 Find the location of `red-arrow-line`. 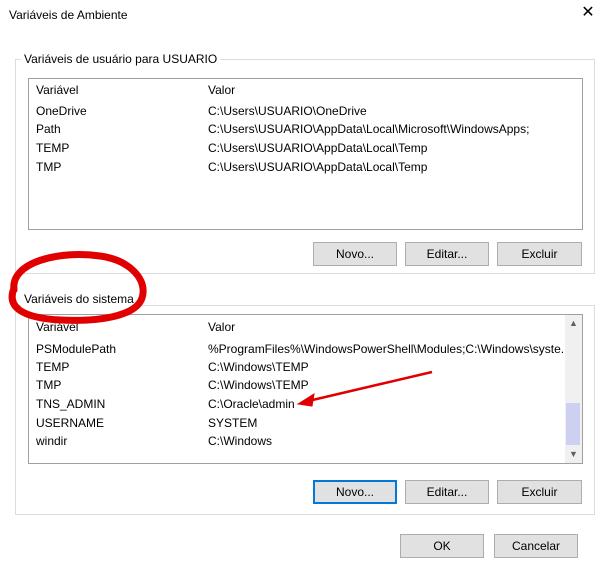

red-arrow-line is located at coordinates (368, 387).